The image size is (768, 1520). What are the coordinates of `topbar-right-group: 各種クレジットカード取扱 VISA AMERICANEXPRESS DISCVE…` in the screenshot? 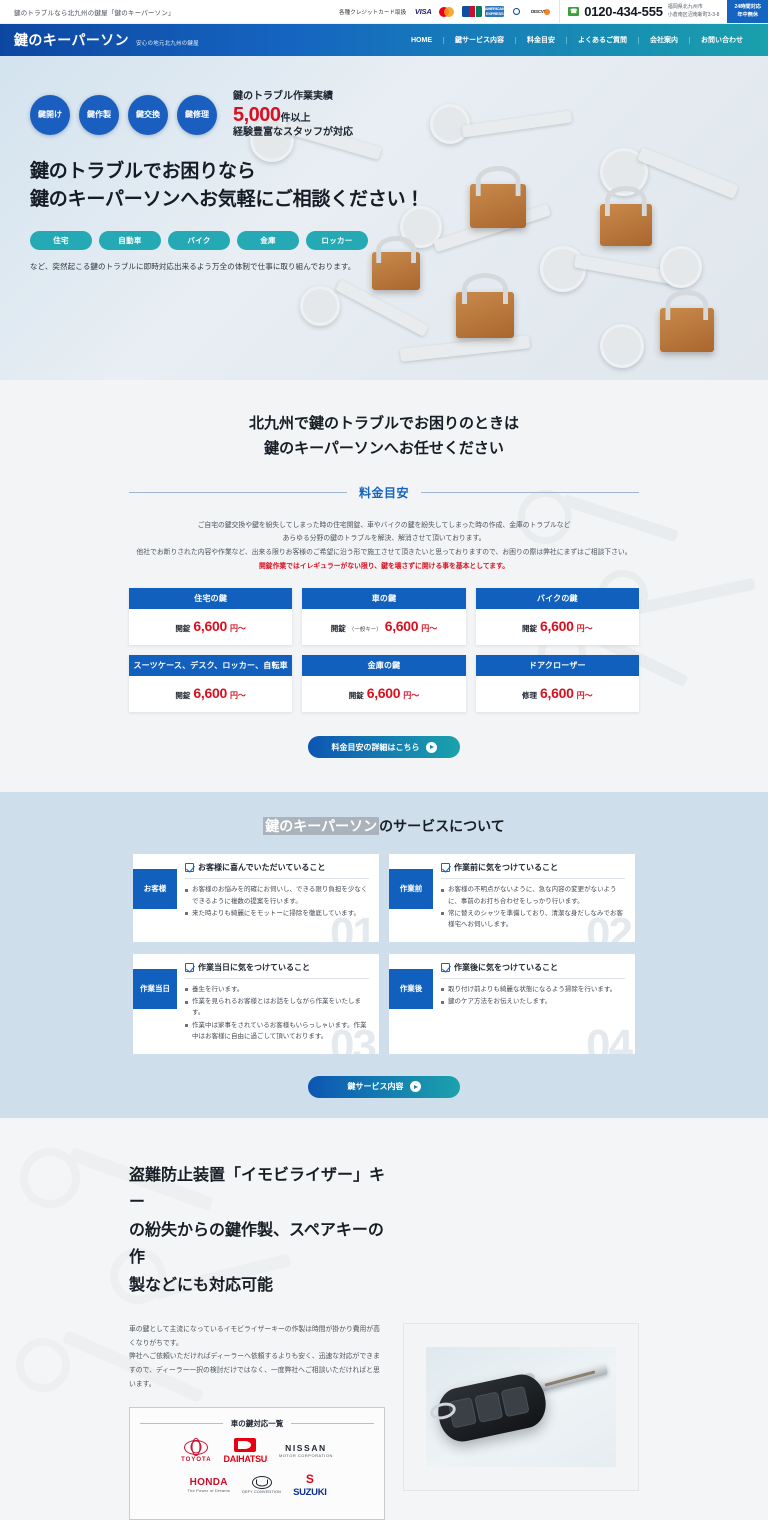 It's located at (553, 11).